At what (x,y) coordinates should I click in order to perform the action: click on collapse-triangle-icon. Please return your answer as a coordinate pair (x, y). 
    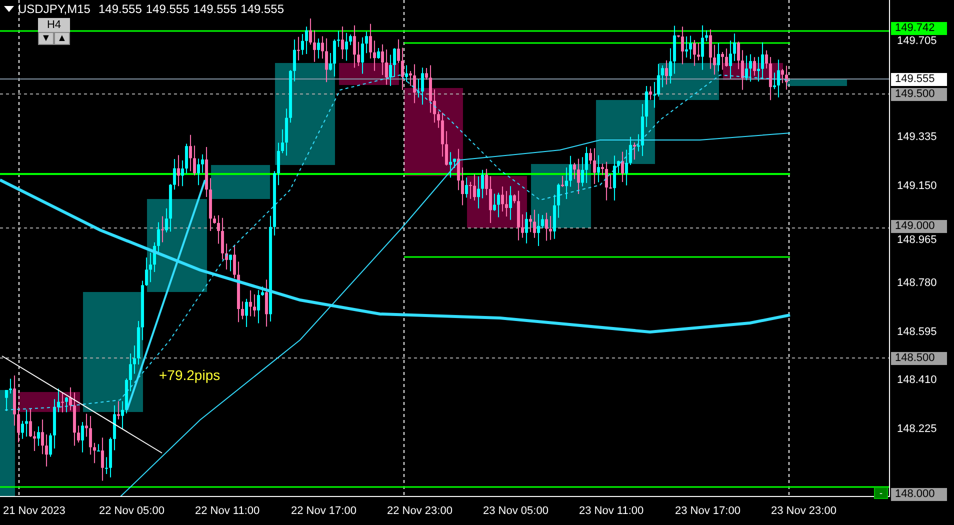
    Looking at the image, I should click on (9, 9).